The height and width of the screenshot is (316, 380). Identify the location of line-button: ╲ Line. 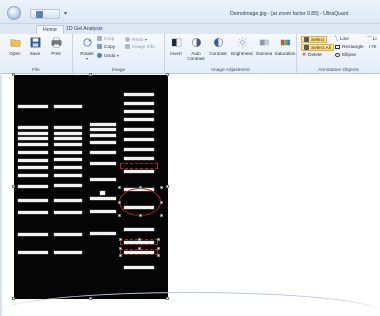
(342, 39).